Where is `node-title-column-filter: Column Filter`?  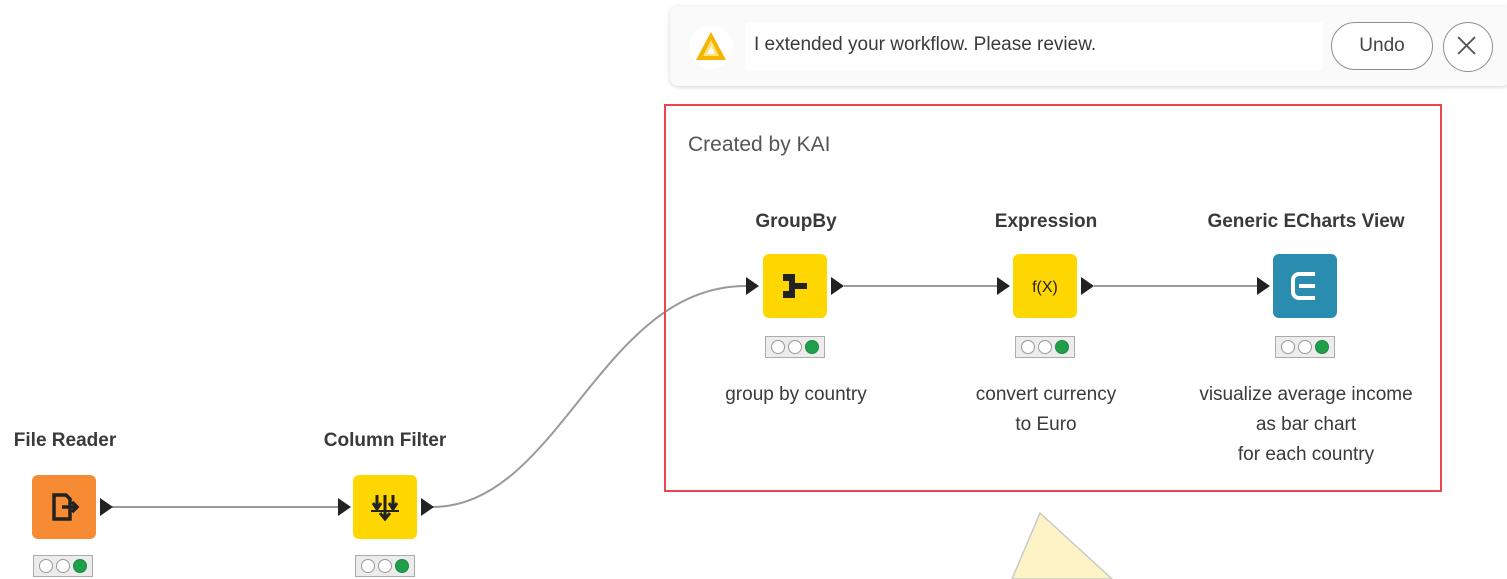
node-title-column-filter: Column Filter is located at coordinates (385, 440).